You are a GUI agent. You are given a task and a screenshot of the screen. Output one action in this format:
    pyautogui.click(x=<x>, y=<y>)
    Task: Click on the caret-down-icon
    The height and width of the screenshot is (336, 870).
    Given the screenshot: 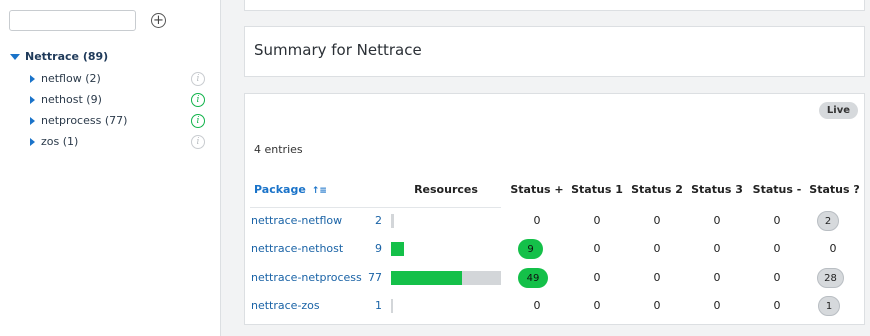 What is the action you would take?
    pyautogui.click(x=15, y=56)
    